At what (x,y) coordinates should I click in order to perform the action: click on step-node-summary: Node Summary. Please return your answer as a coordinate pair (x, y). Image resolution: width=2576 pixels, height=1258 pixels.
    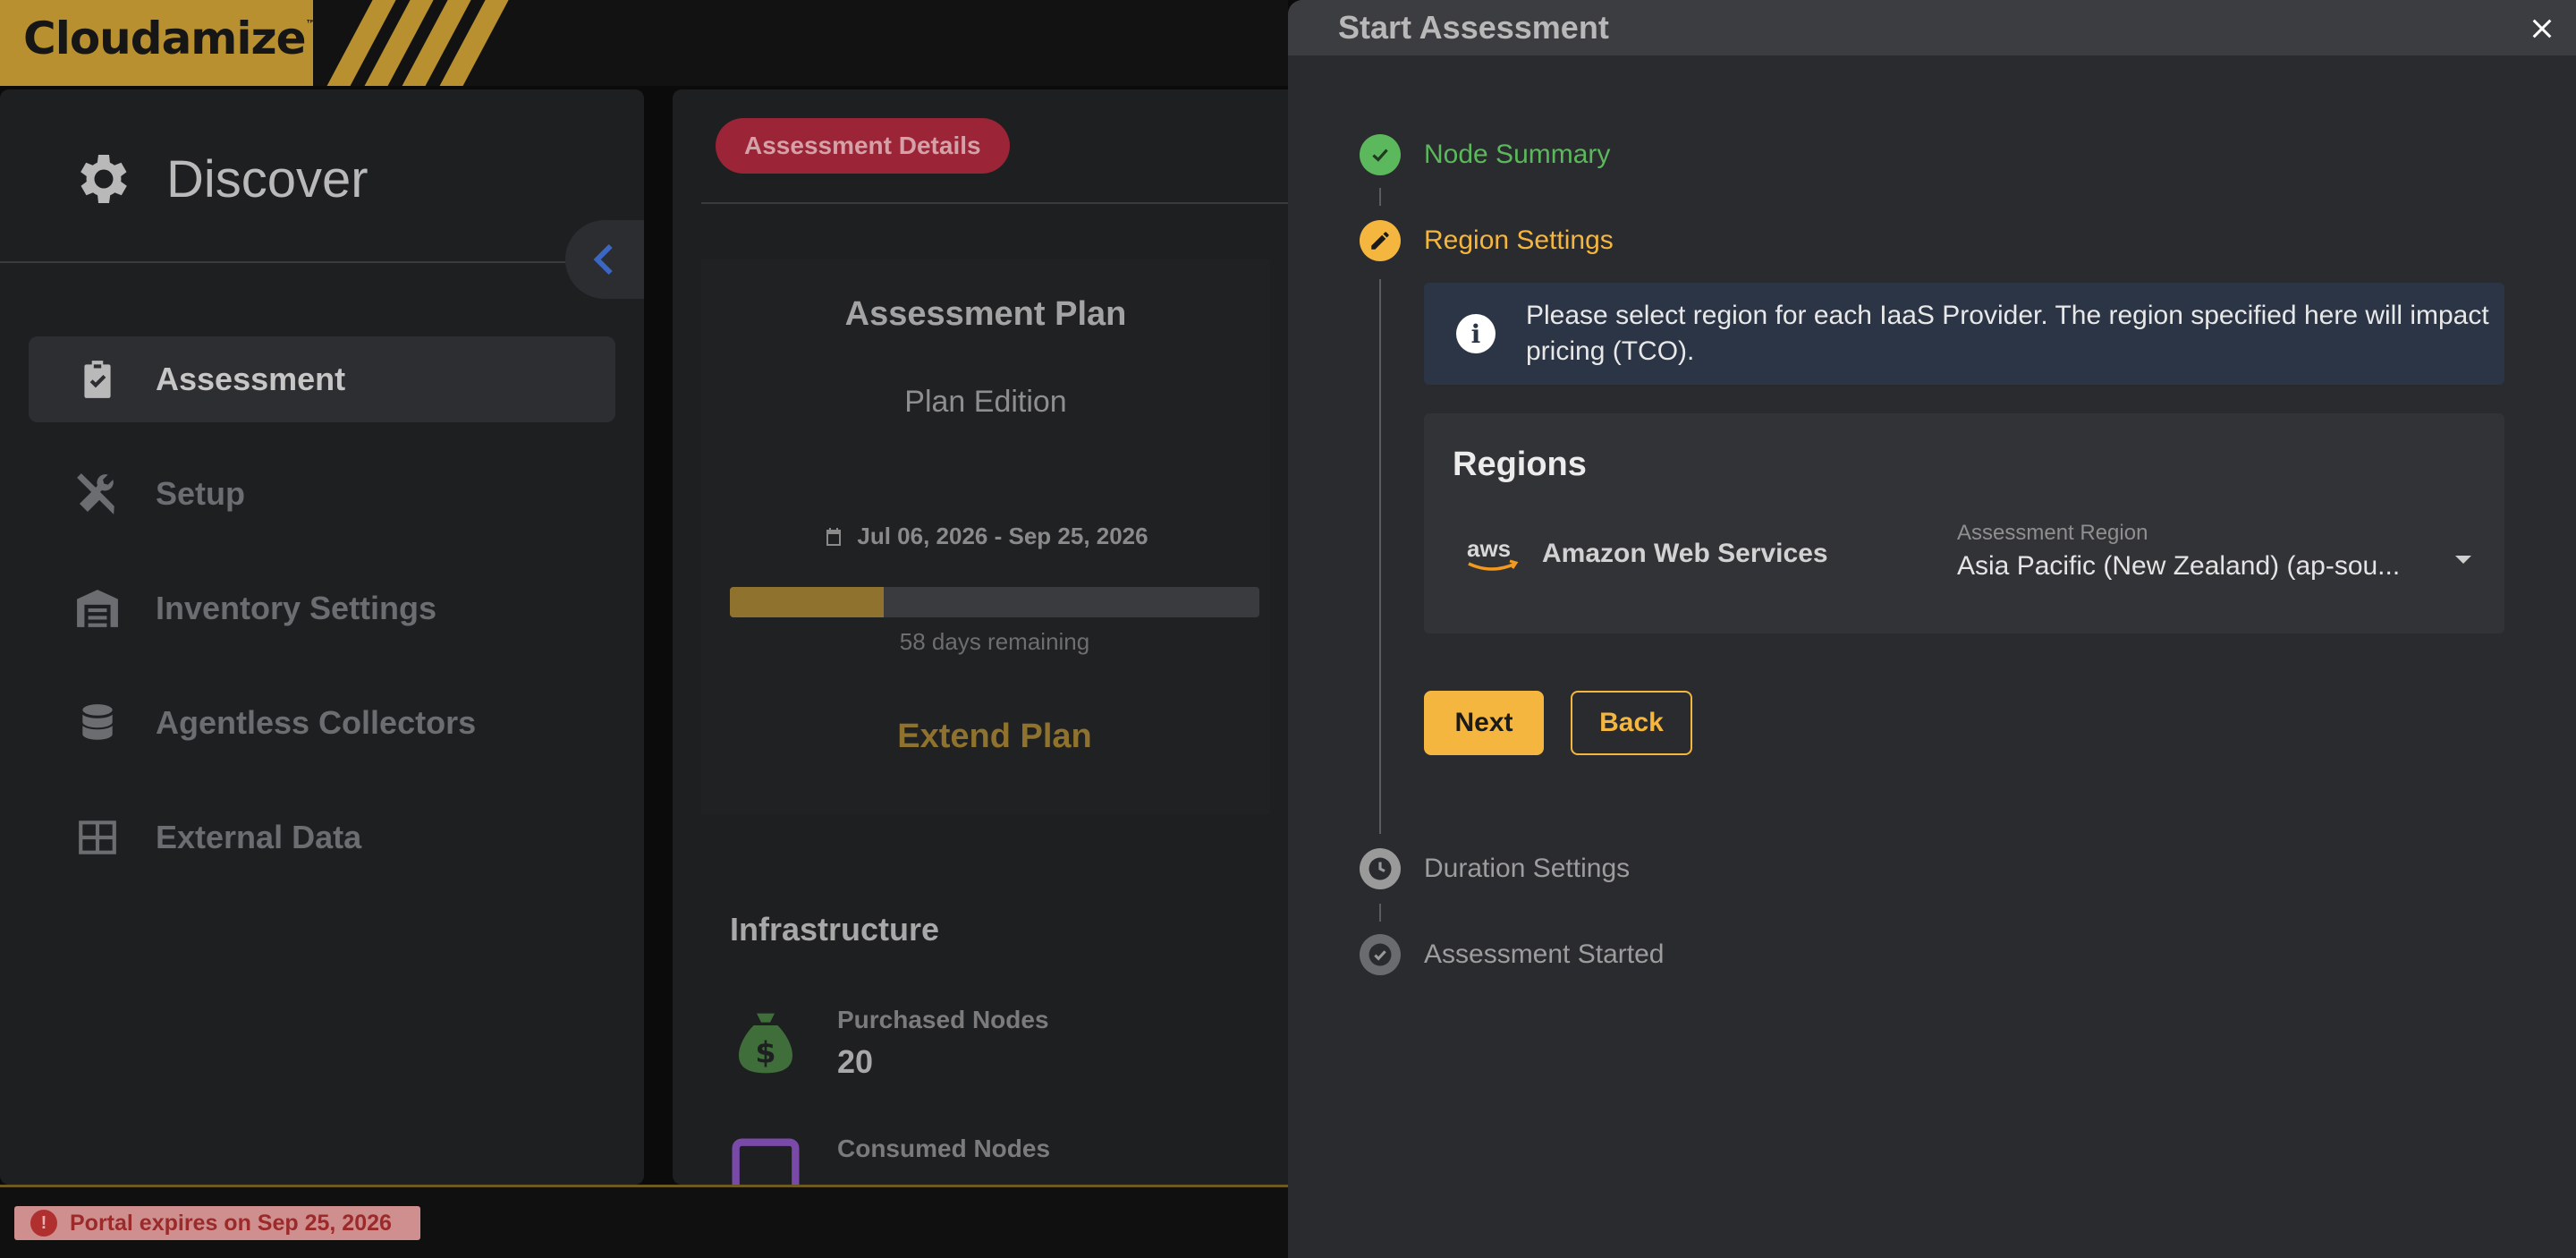
    Looking at the image, I should click on (1517, 155).